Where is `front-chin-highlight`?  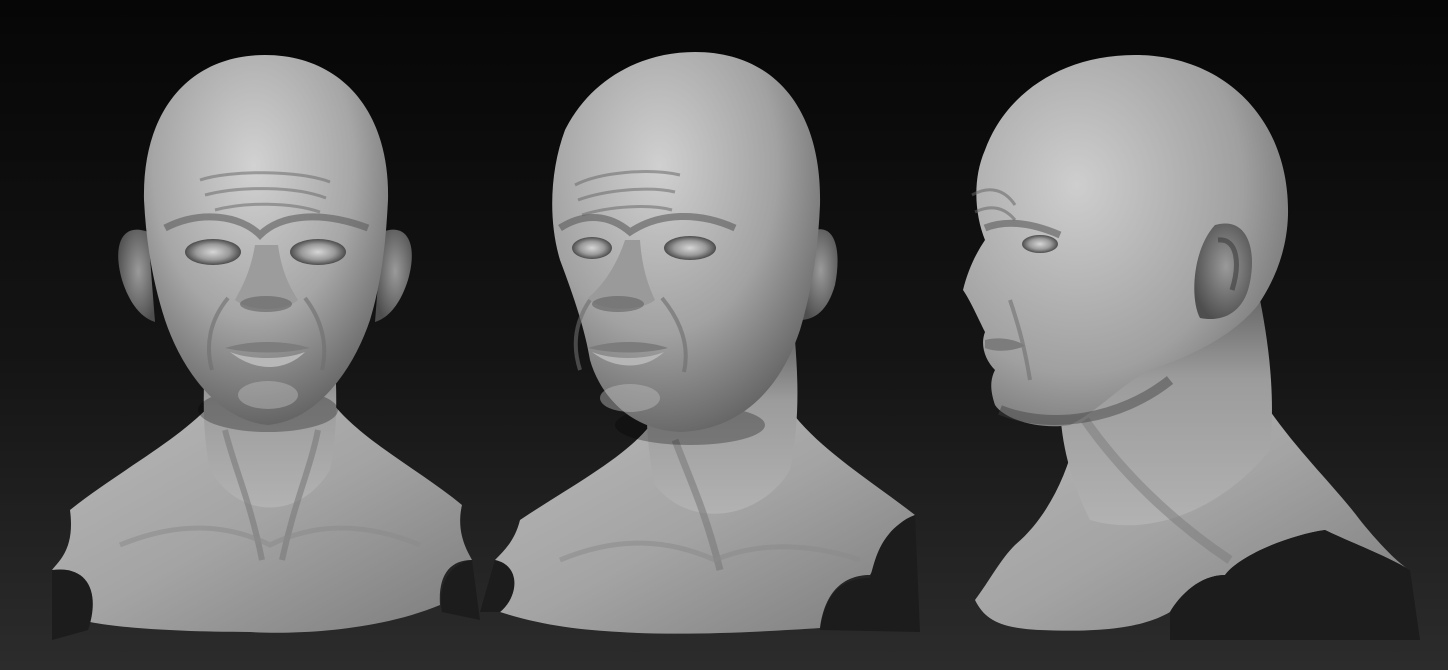 front-chin-highlight is located at coordinates (268, 395).